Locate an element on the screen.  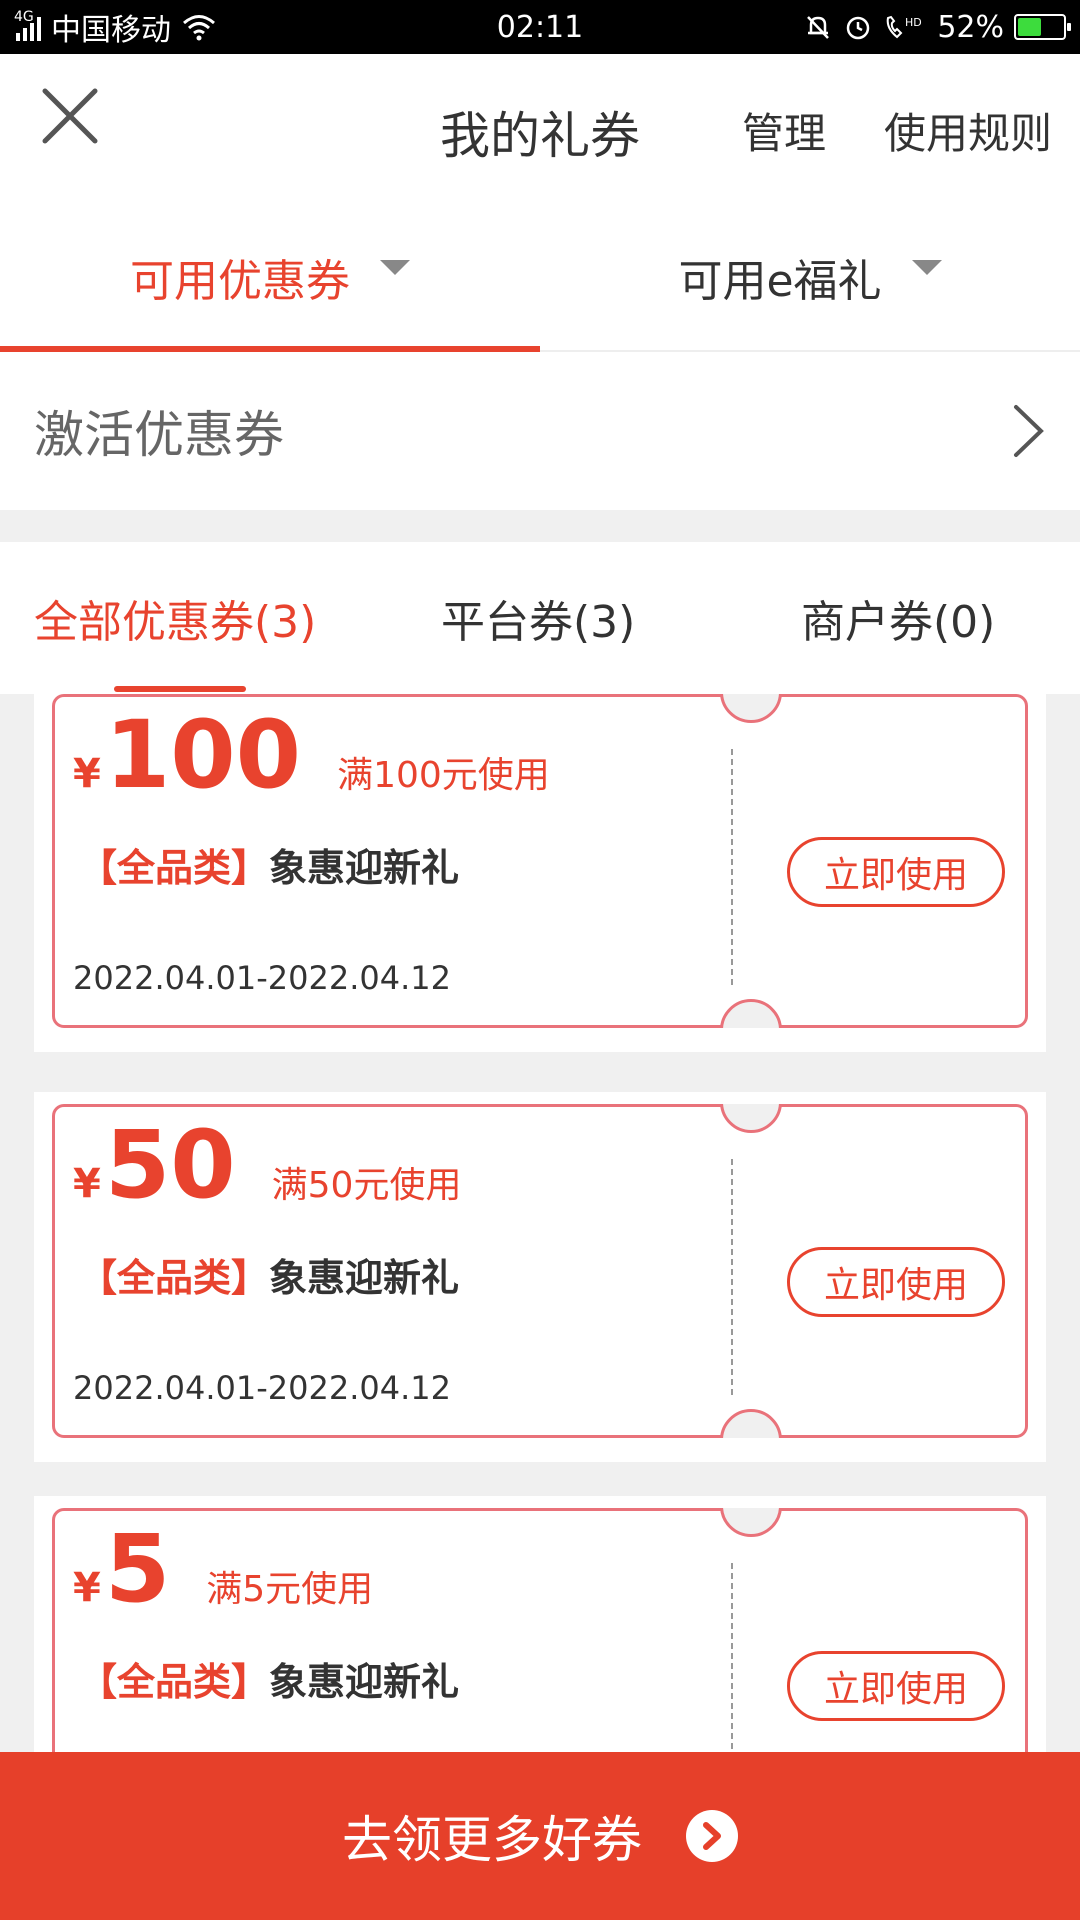
svg-text: HD is located at coordinates (913, 22).